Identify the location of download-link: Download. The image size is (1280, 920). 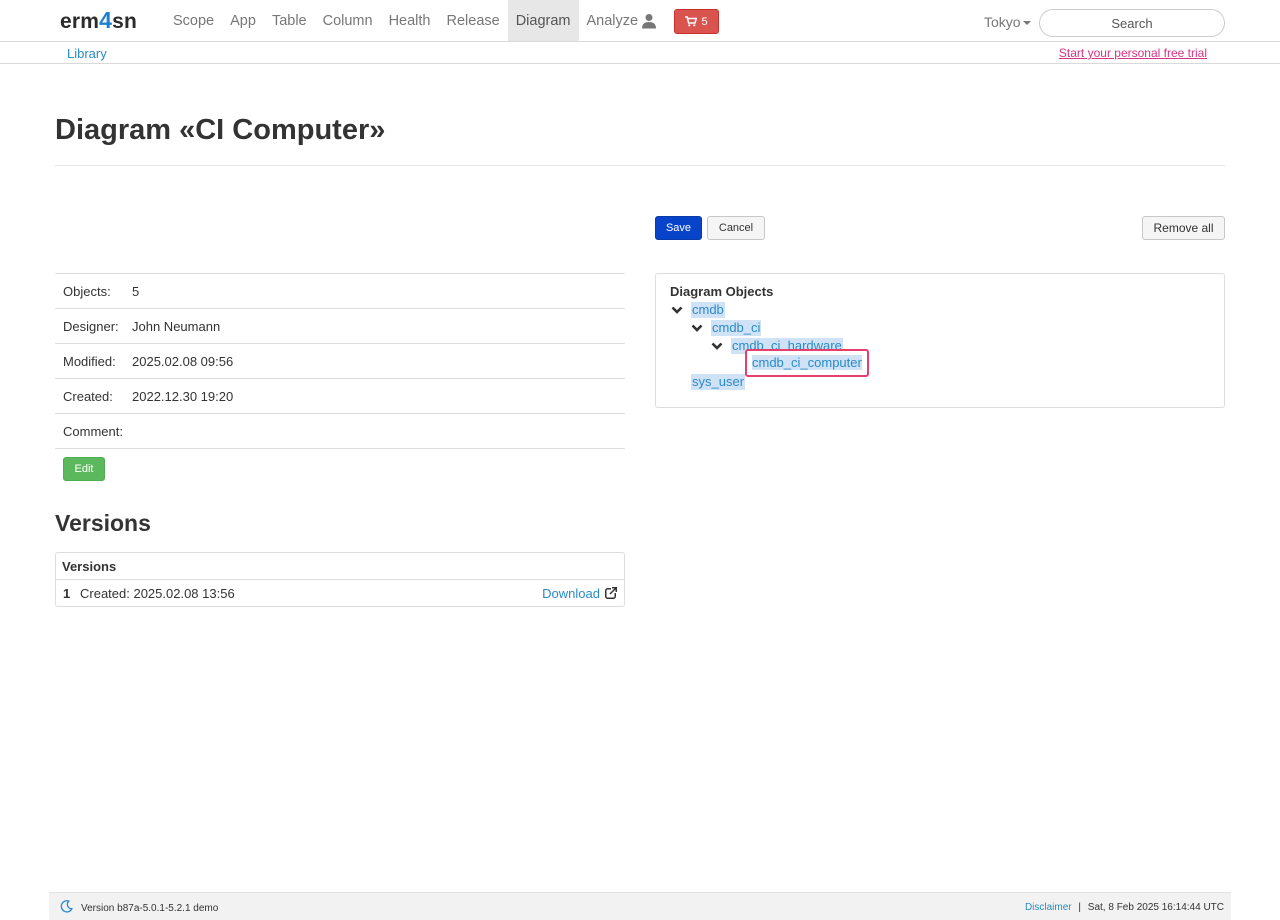
(571, 593).